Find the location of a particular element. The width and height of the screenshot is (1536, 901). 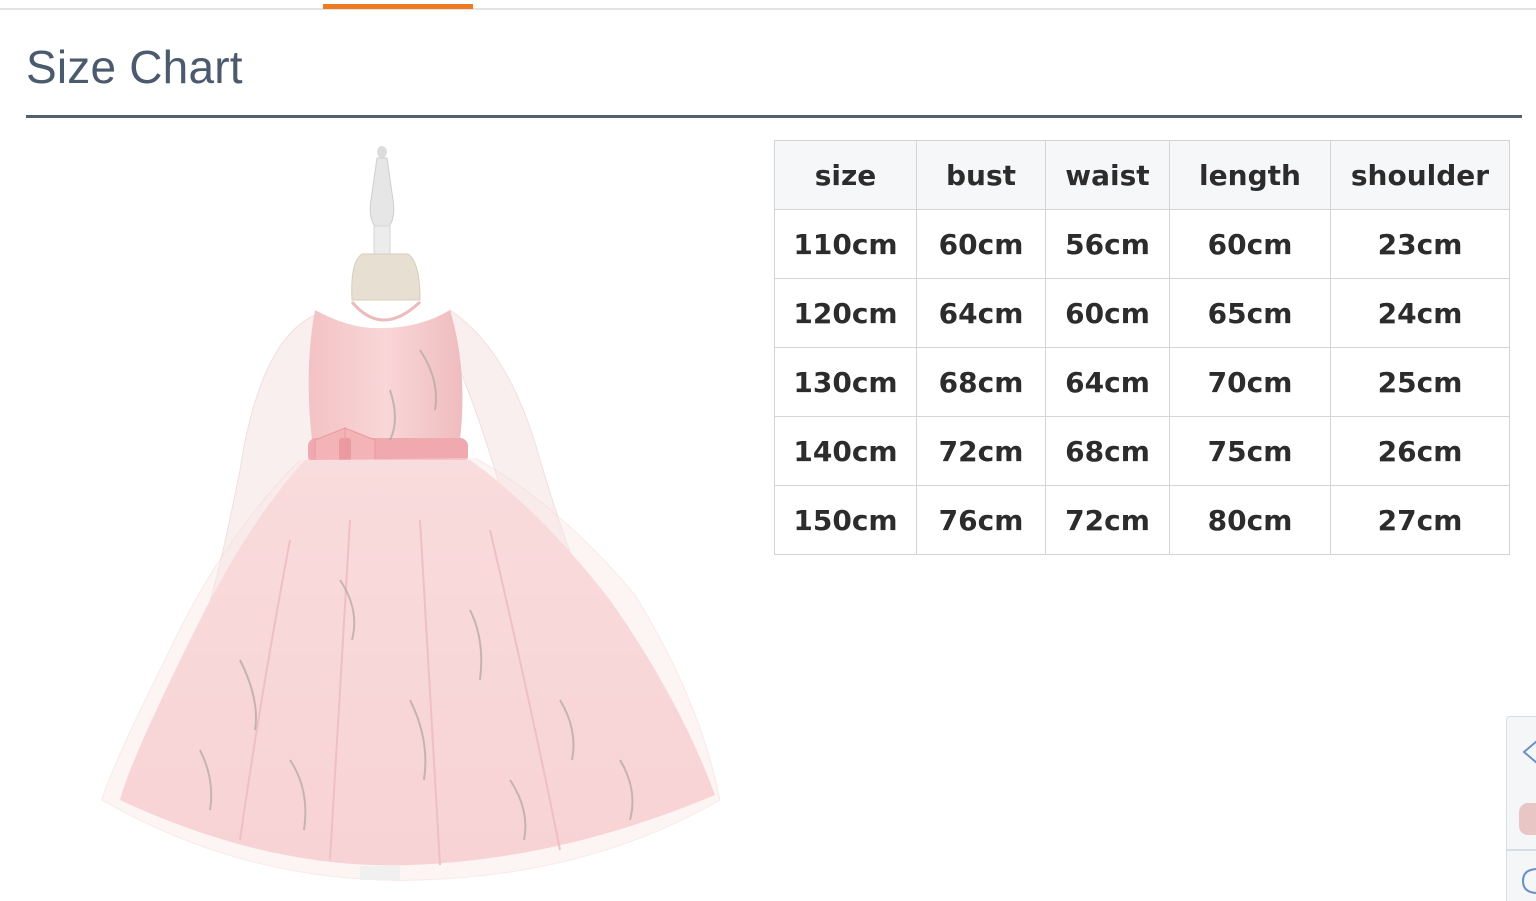

table-row: 150cm 76cm 72cm 80cm 27cm is located at coordinates (1142, 520).